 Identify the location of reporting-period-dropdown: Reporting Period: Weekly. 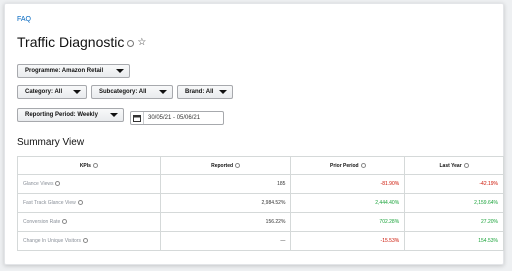
(70, 115).